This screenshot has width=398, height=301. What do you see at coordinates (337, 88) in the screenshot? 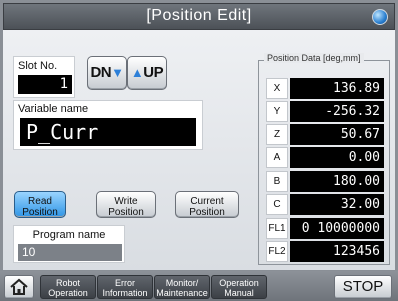
I see `axis-value: 136.89` at bounding box center [337, 88].